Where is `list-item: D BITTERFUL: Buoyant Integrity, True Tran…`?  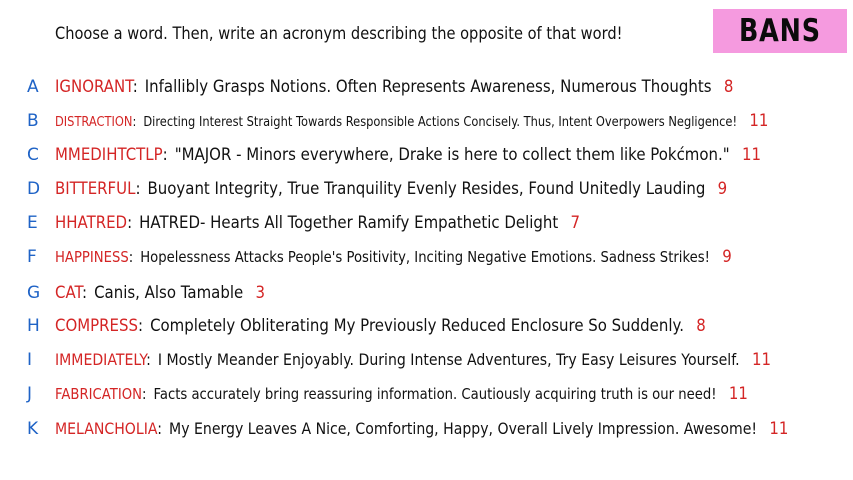 list-item: D BITTERFUL: Buoyant Integrity, True Tran… is located at coordinates (426, 189).